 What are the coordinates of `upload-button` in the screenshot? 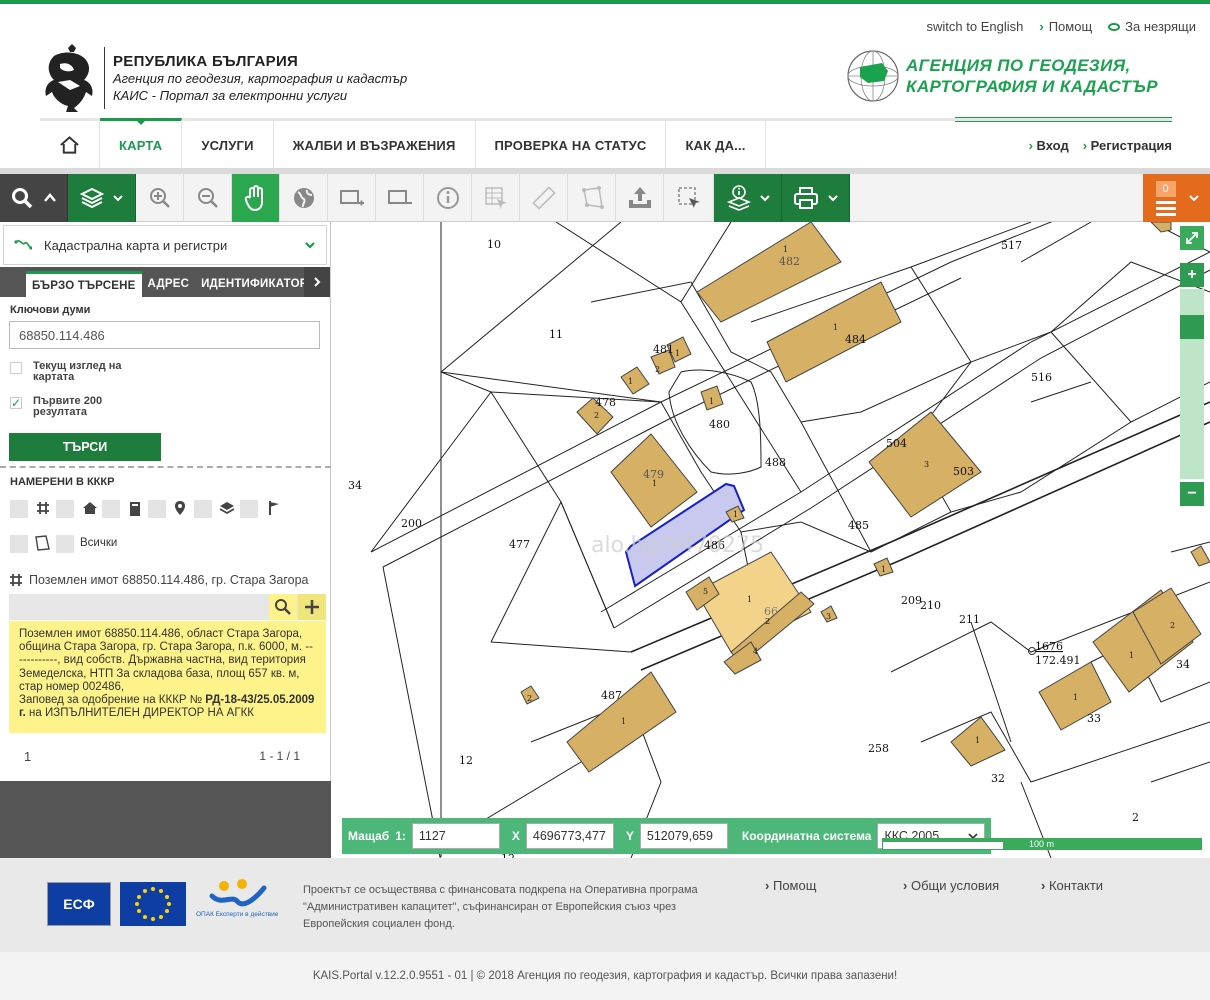 It's located at (640, 198).